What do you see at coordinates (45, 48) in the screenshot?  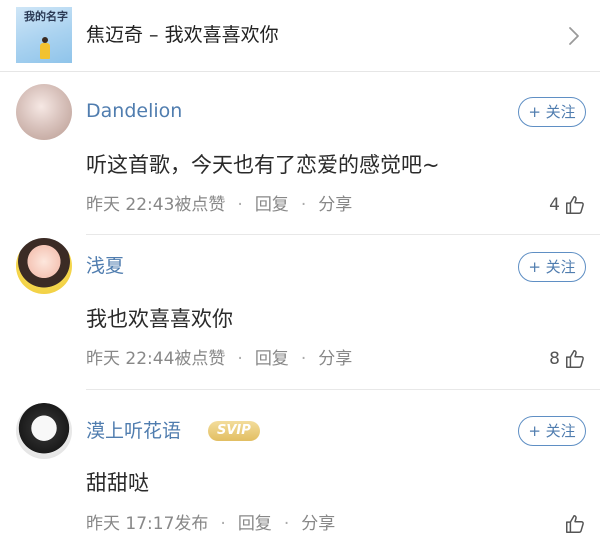 I see `album-cover-figure` at bounding box center [45, 48].